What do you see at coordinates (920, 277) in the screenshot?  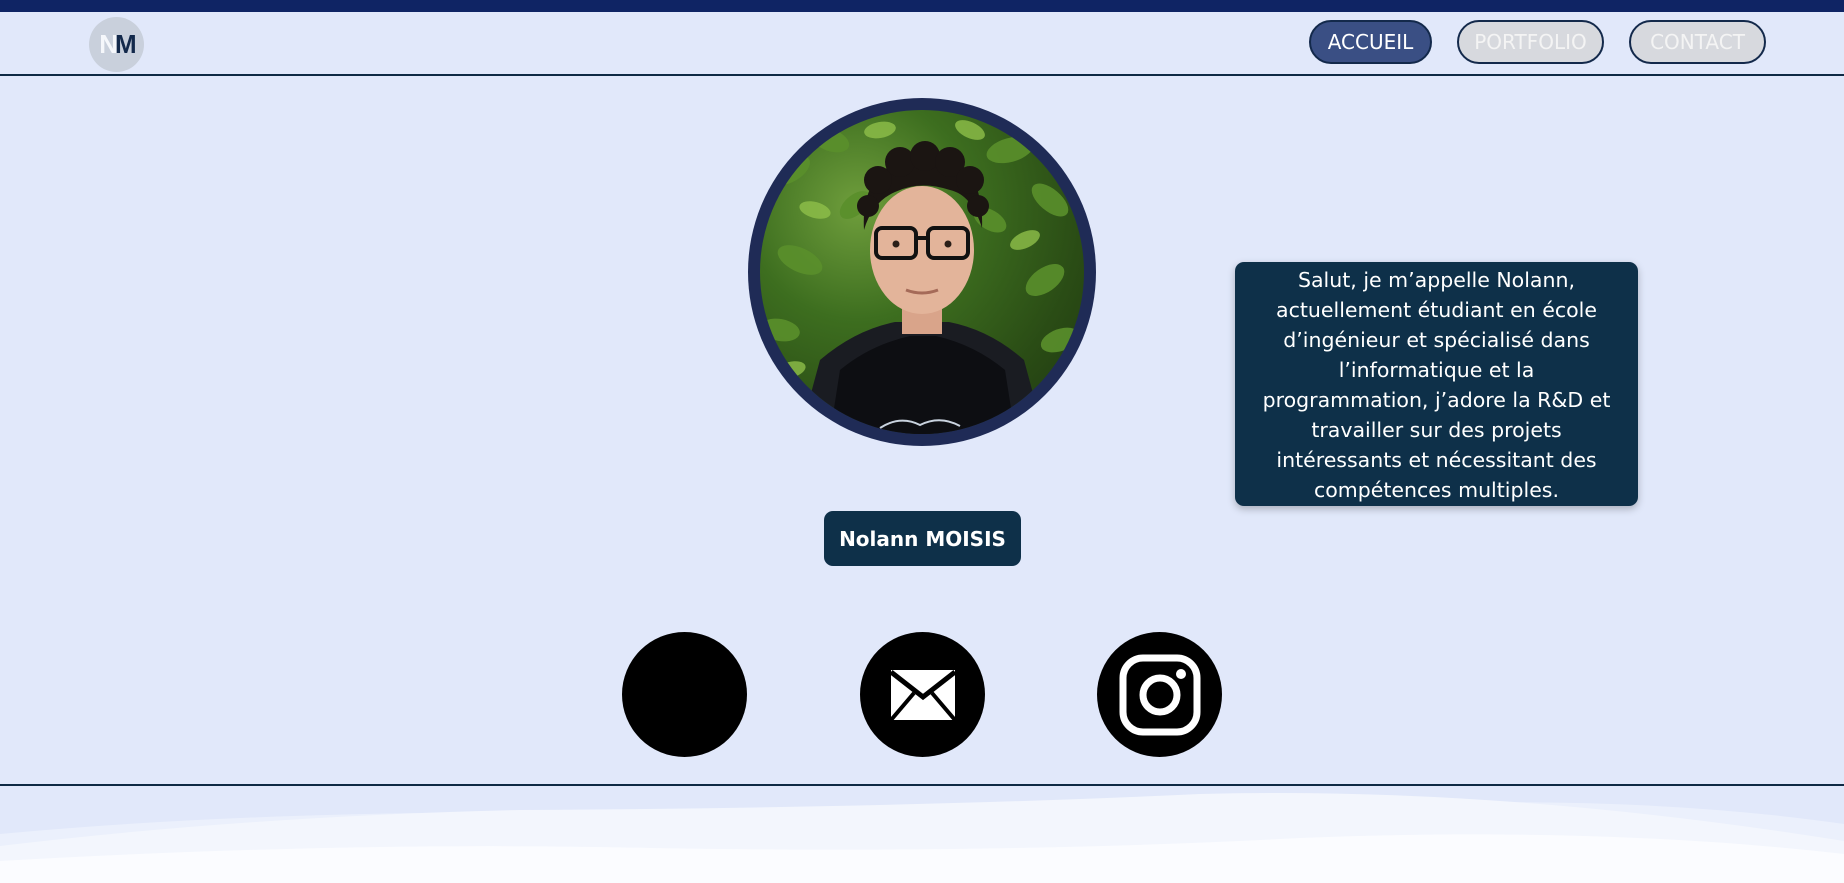 I see `profile-portrait-illustration` at bounding box center [920, 277].